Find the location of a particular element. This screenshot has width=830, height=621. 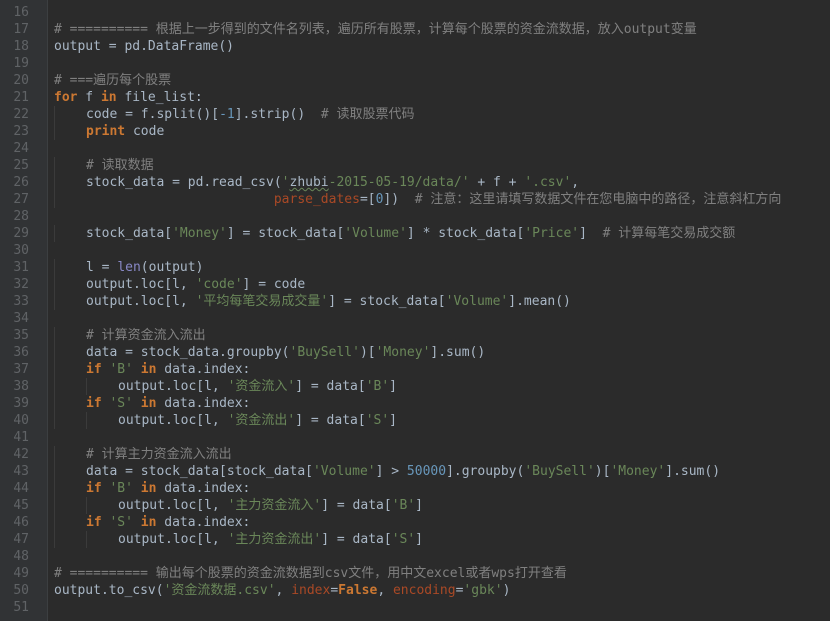

code-token: parse_dates is located at coordinates (316, 199).